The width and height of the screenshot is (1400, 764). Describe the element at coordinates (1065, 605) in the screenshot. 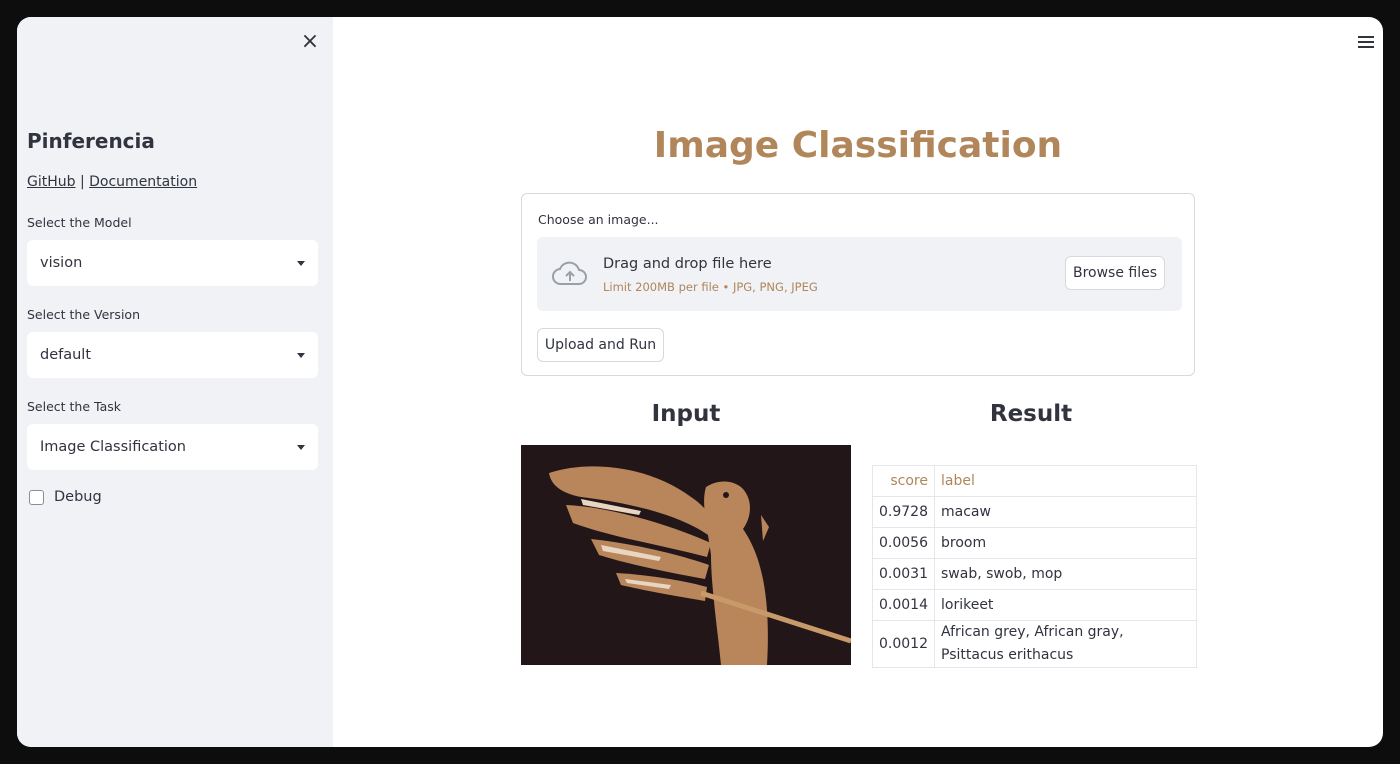

I see `label-cell: lorikeet` at that location.